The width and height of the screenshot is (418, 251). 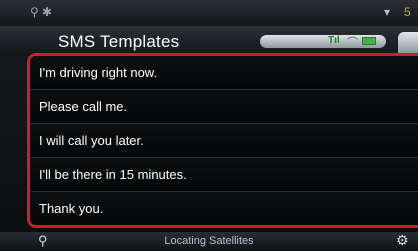 I want to click on signal-strength-icon: Tıl, so click(x=334, y=40).